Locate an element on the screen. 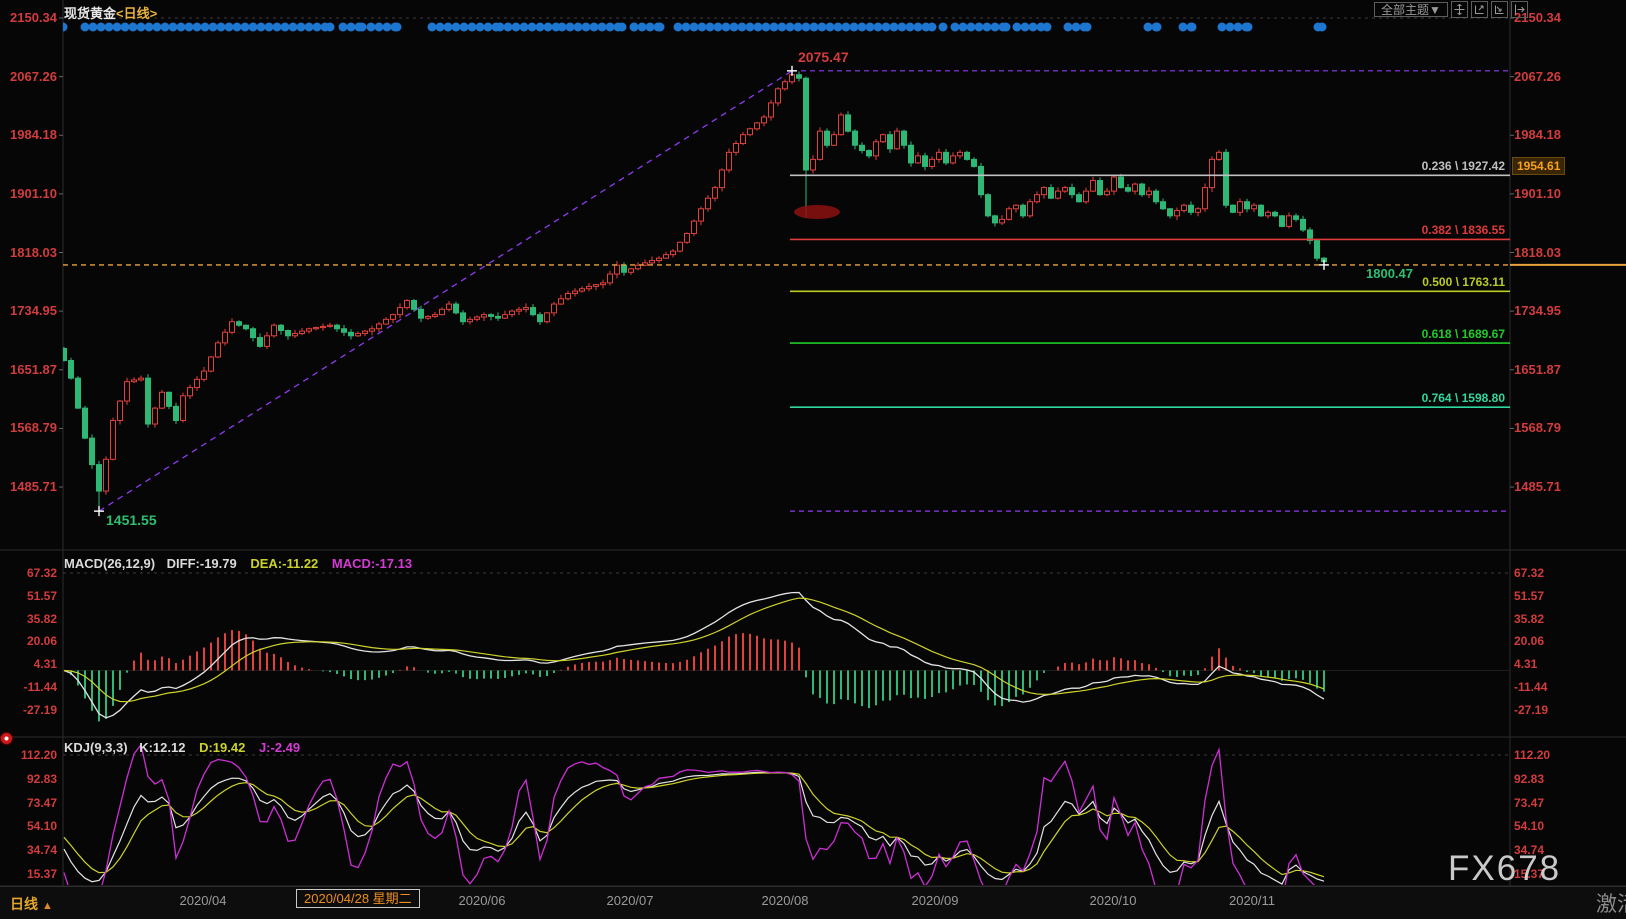 The image size is (1626, 919). macd-diff-value: DIFF:-19.79 is located at coordinates (201, 563).